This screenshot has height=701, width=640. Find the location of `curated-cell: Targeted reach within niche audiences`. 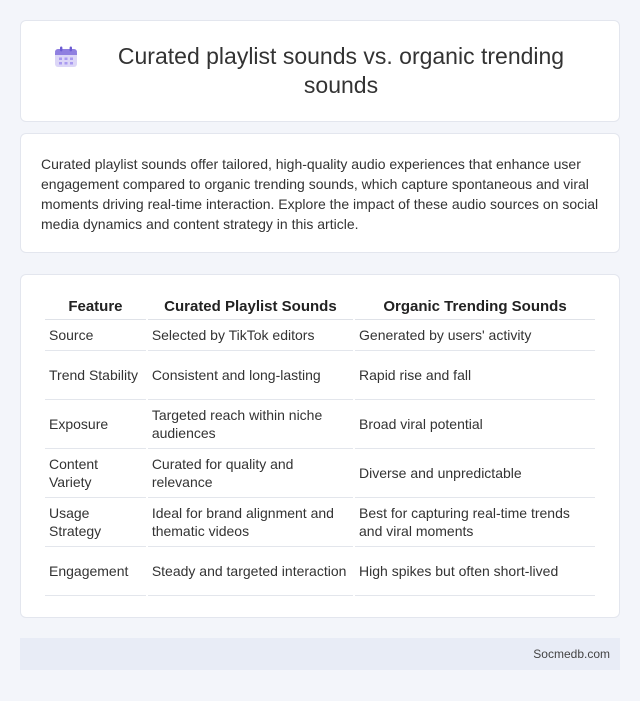

curated-cell: Targeted reach within niche audiences is located at coordinates (250, 424).